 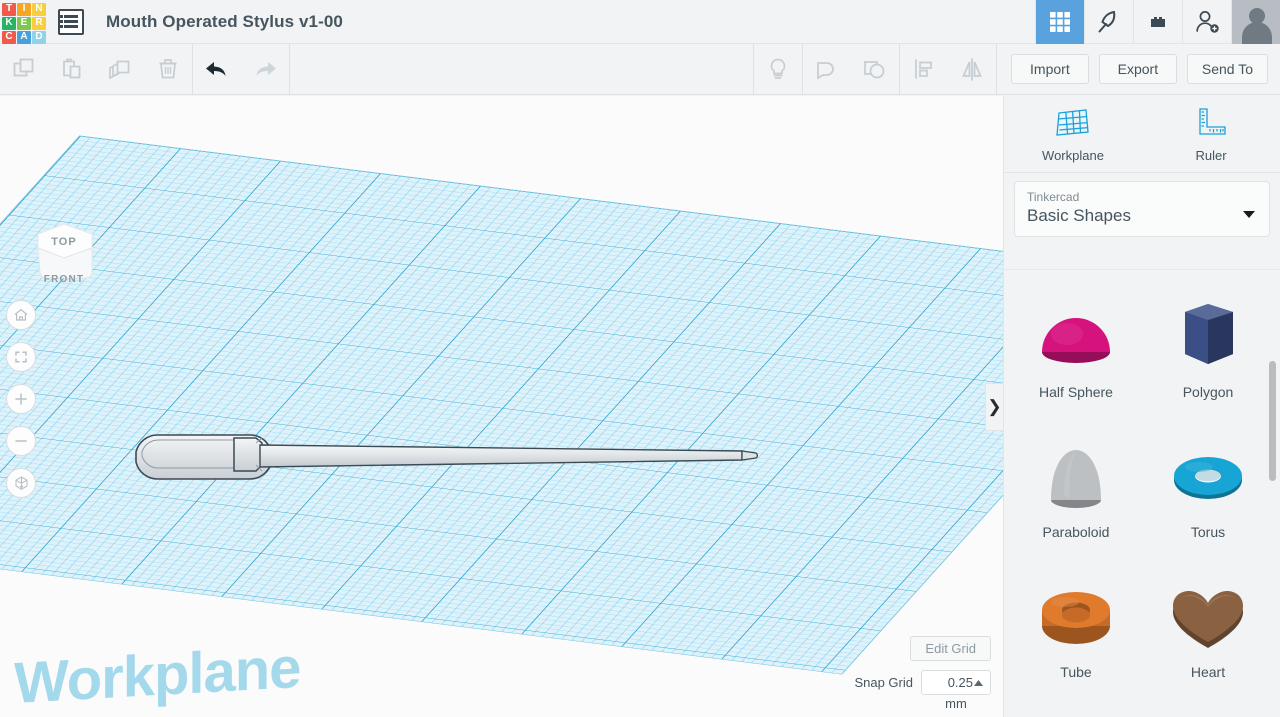 I want to click on shape-label: Tube, so click(x=1076, y=672).